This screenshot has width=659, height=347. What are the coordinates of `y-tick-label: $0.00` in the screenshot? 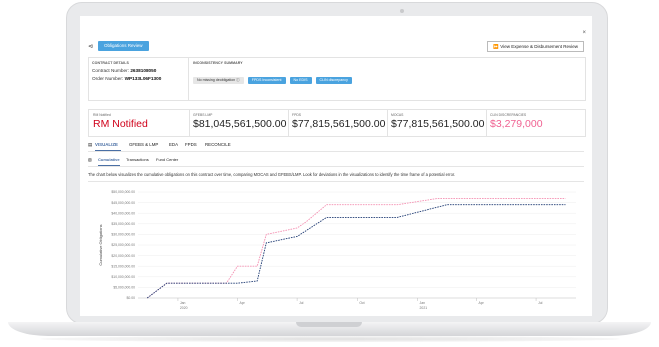 It's located at (131, 298).